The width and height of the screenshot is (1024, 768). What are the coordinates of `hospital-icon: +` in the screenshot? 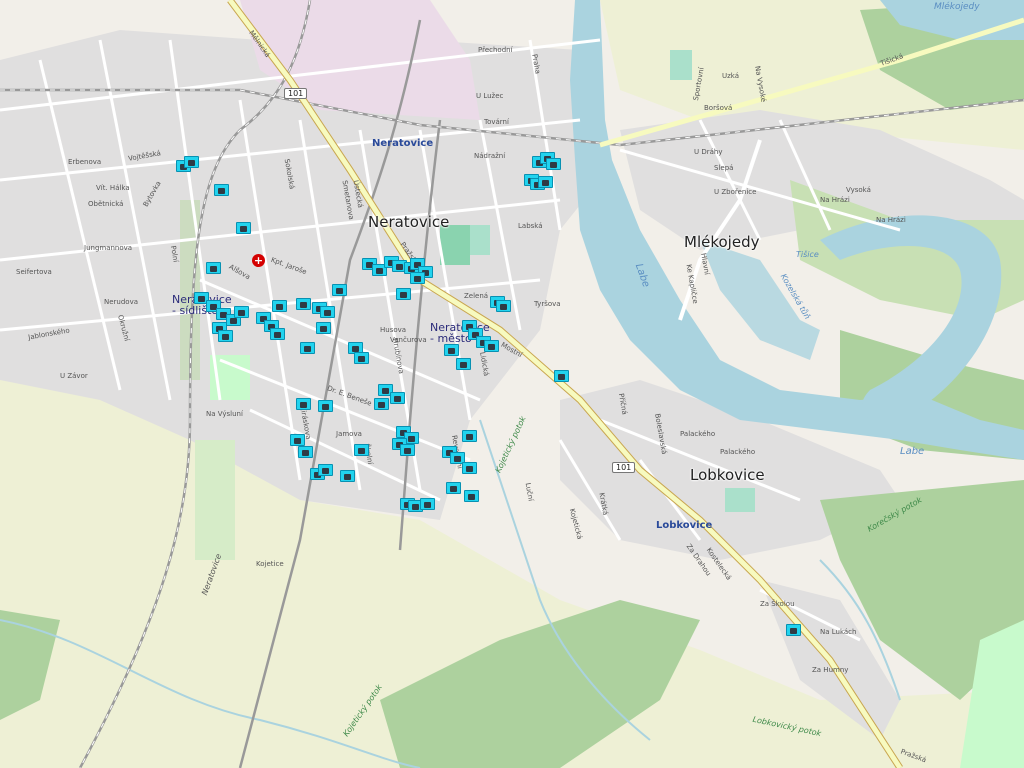 It's located at (258, 260).